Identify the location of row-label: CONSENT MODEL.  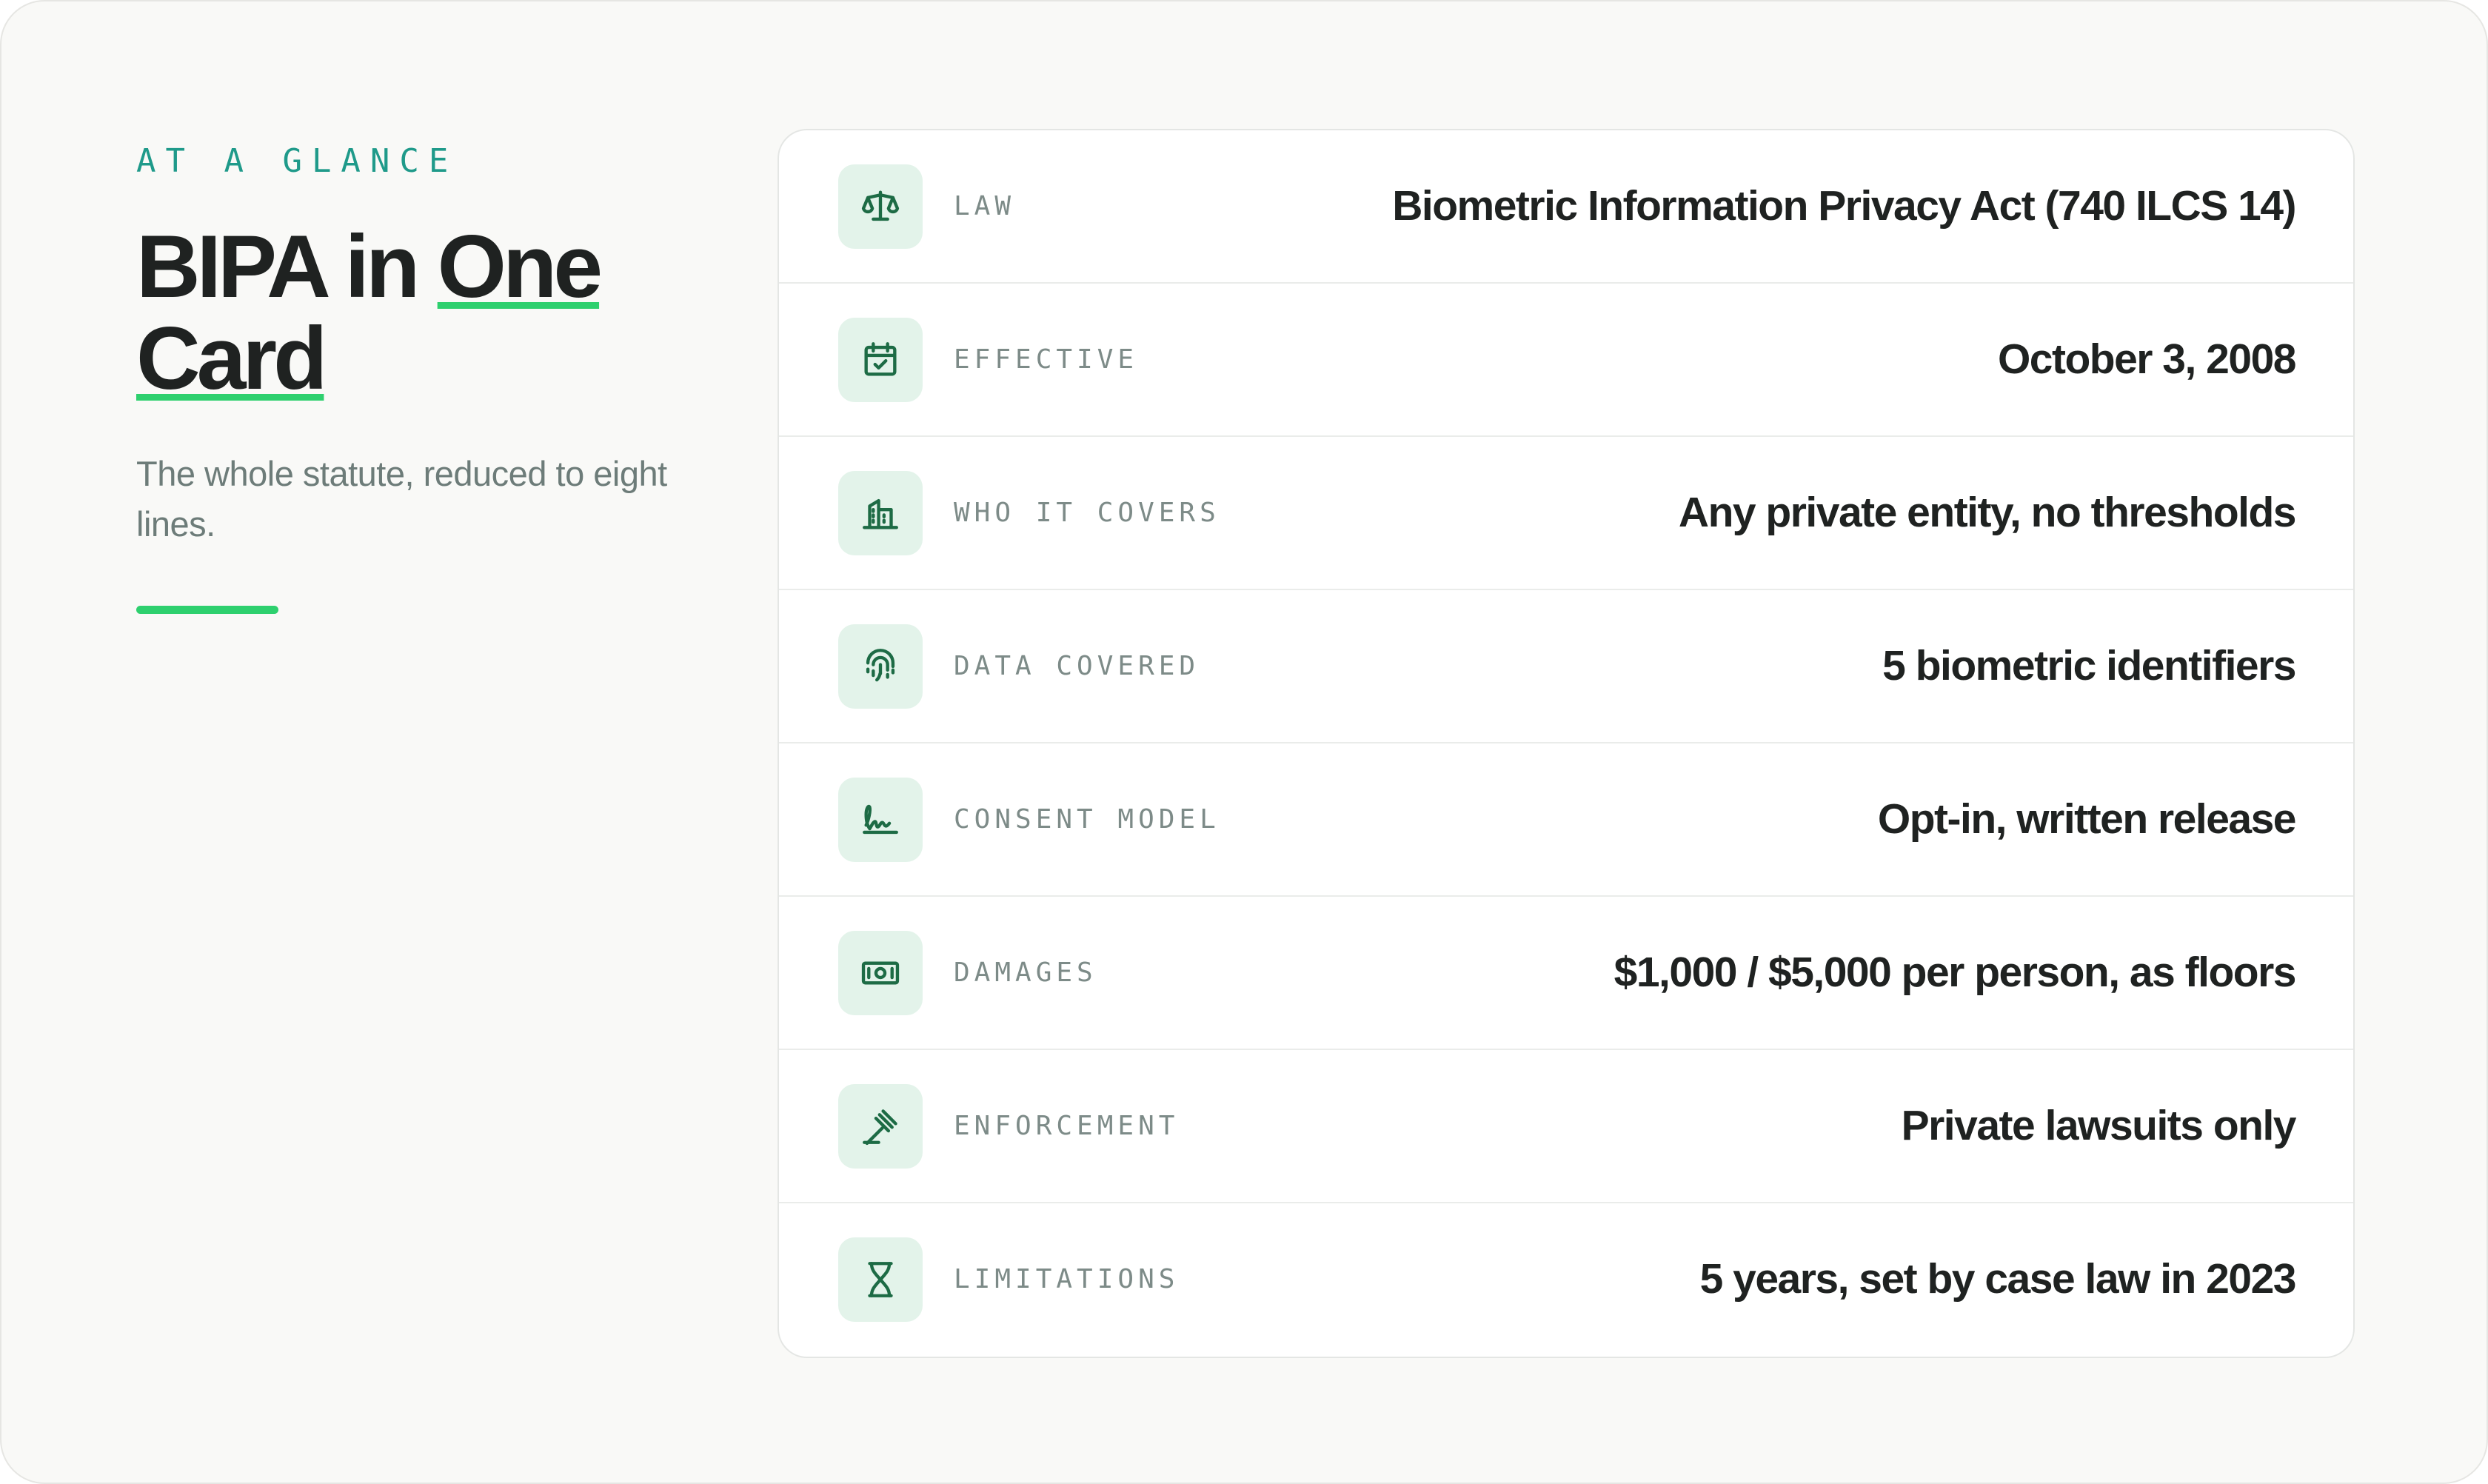
(1087, 819).